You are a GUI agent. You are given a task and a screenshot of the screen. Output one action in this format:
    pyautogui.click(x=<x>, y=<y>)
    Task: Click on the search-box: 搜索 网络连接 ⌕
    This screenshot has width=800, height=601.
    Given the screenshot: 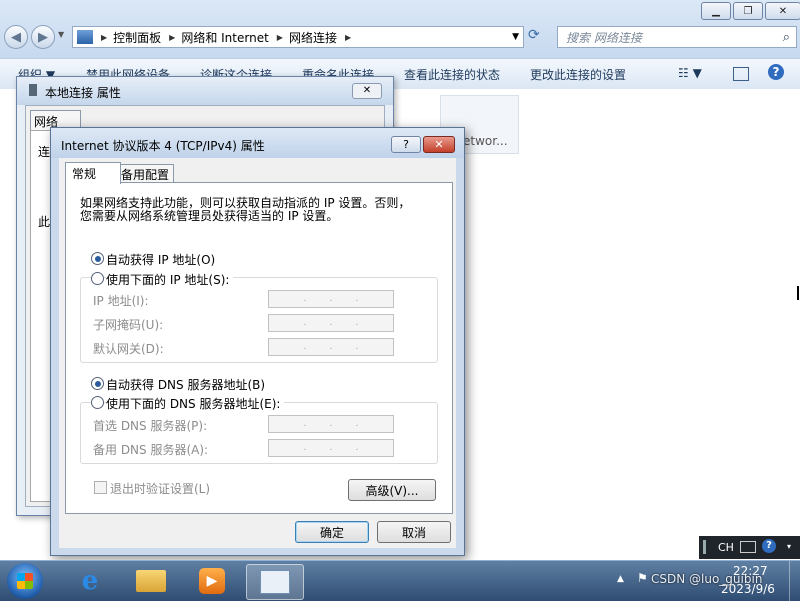 What is the action you would take?
    pyautogui.click(x=677, y=37)
    